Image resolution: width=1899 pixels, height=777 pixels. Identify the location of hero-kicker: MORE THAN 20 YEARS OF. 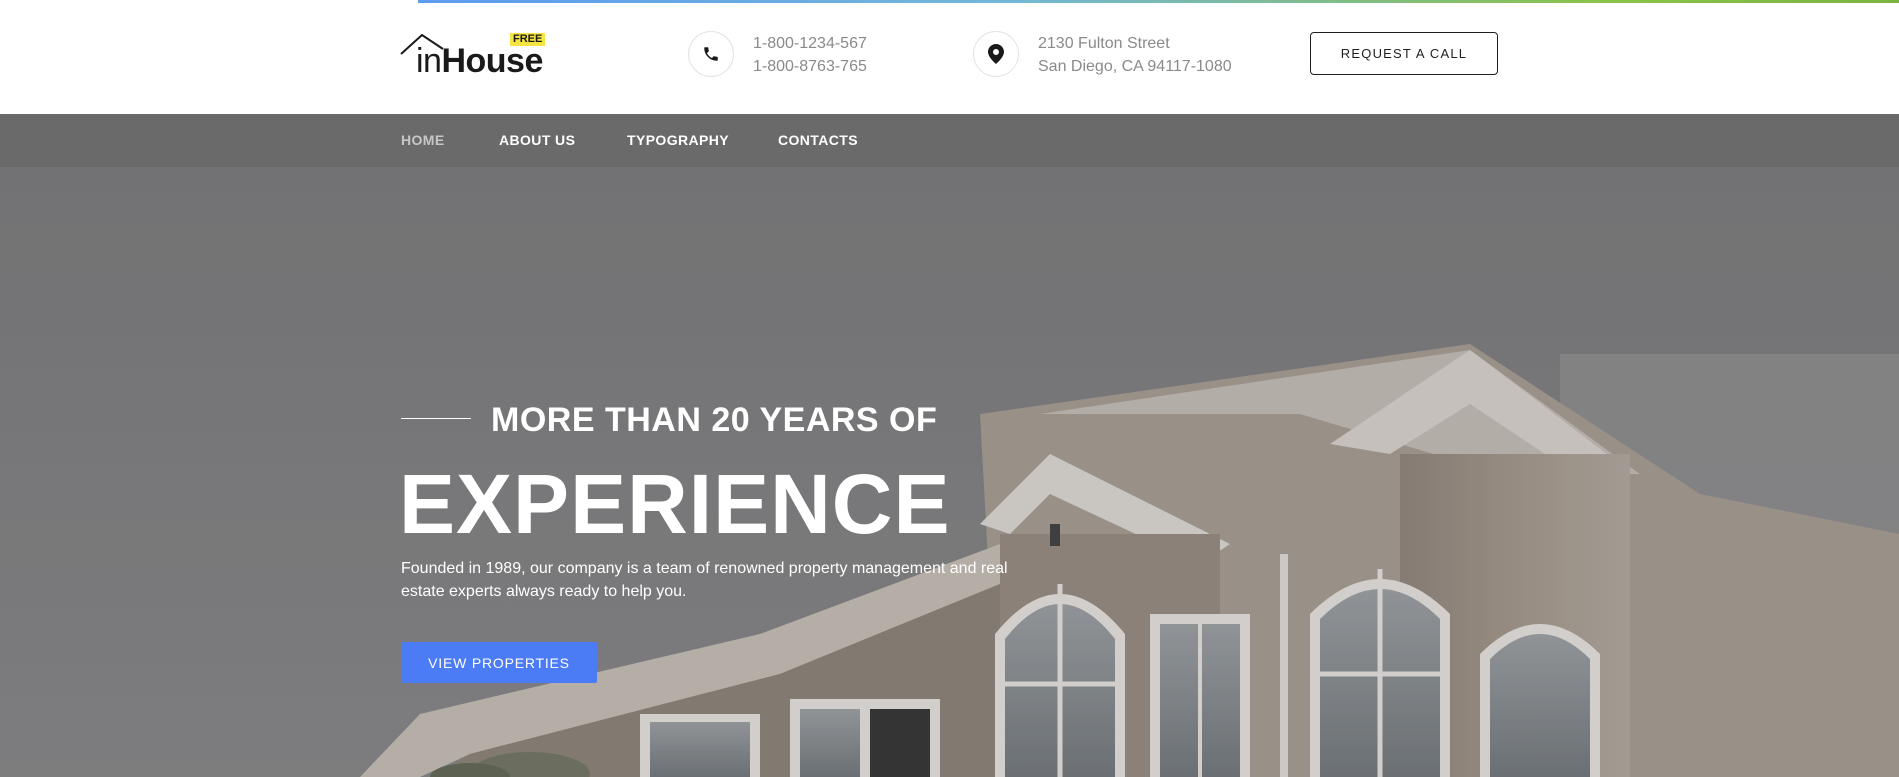
(714, 420).